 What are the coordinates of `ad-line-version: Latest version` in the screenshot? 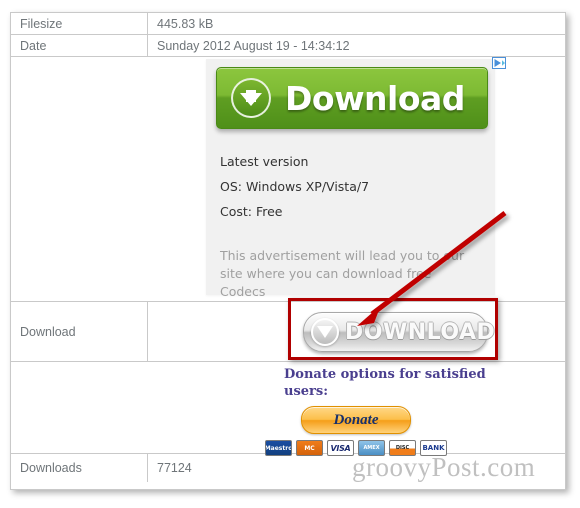 It's located at (264, 161).